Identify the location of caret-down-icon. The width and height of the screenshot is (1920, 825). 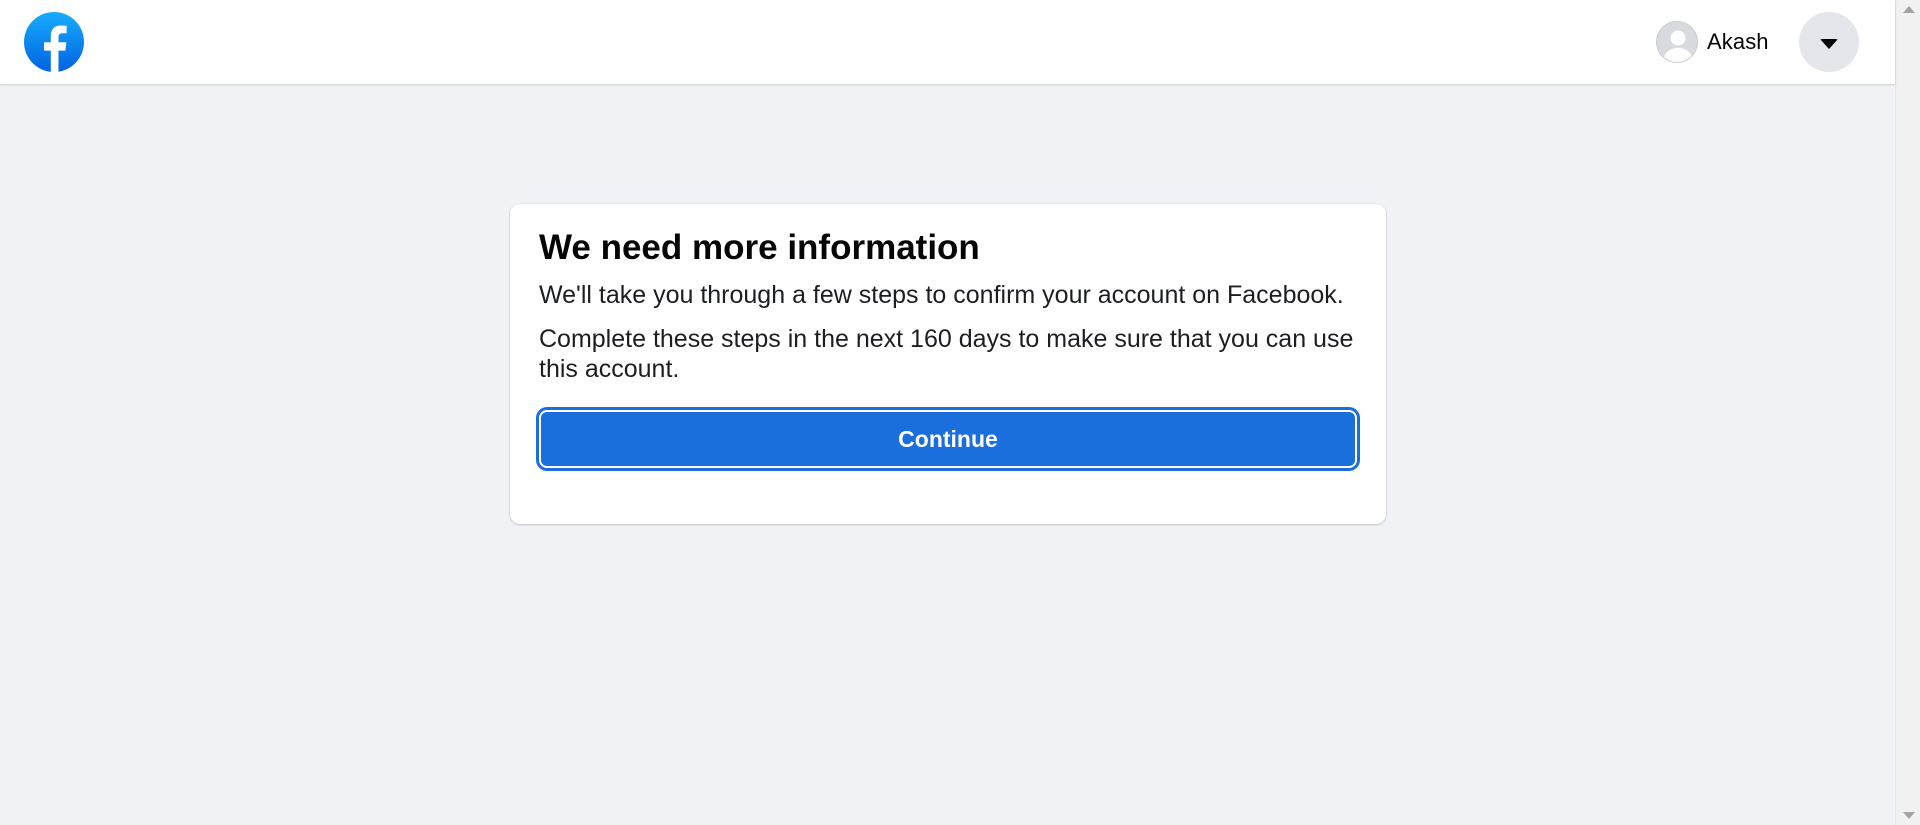
(1829, 43).